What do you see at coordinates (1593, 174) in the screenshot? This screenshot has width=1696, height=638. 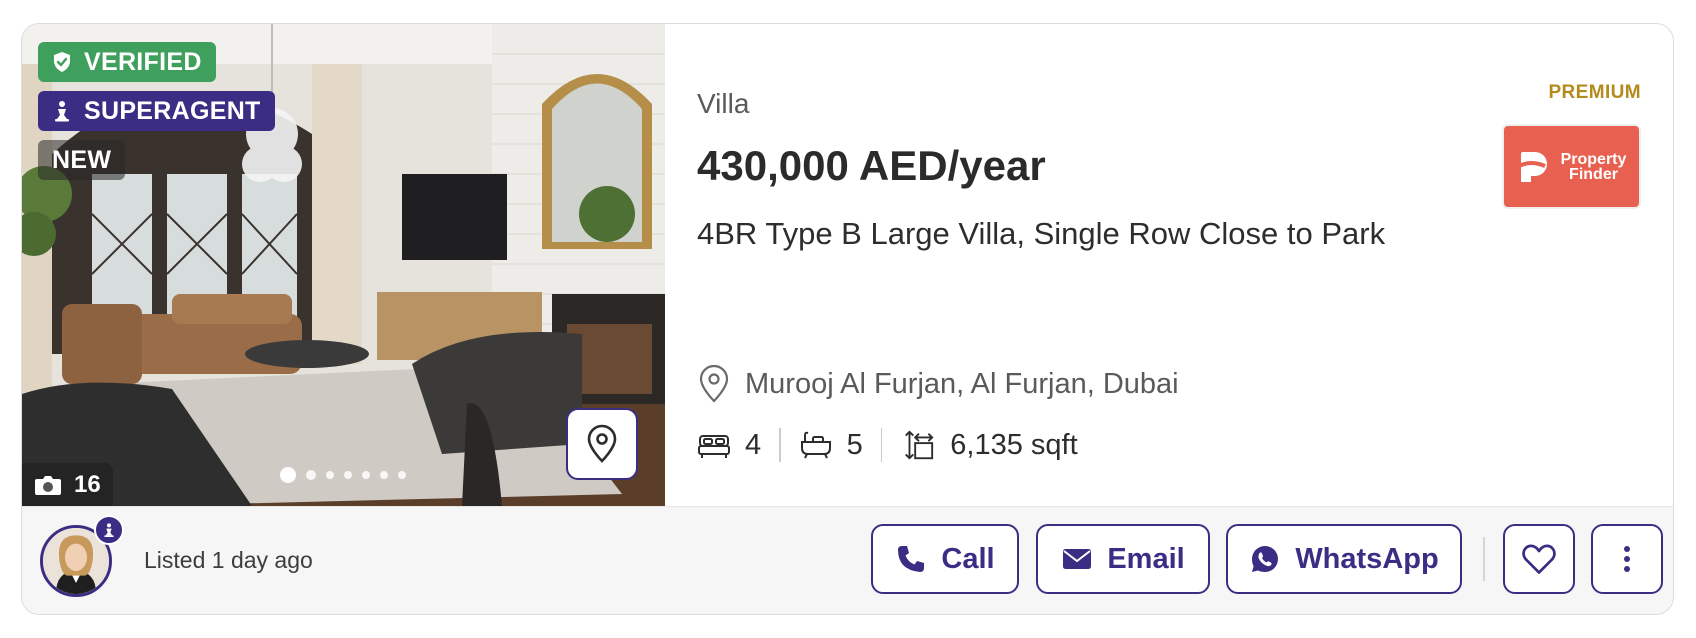 I see `logo-text-line2: Finder` at bounding box center [1593, 174].